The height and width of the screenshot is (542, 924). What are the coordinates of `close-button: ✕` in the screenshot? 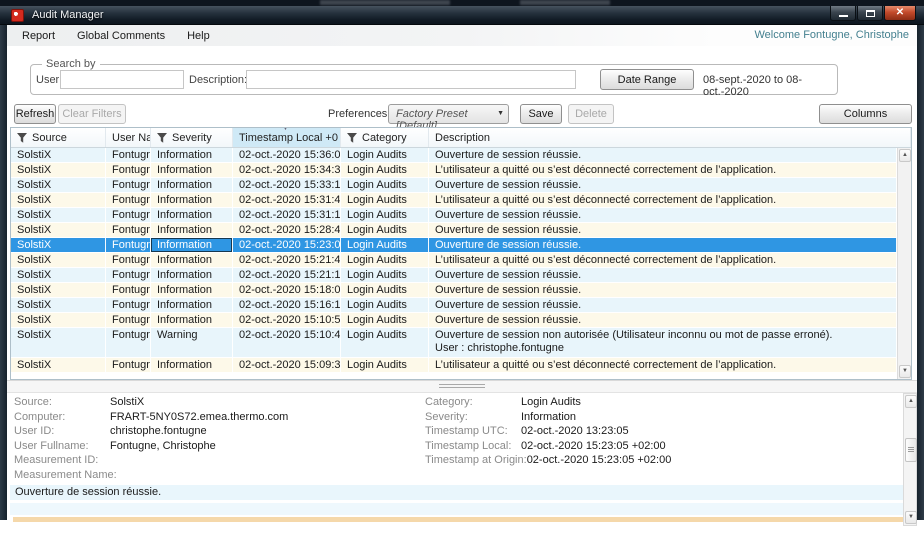 It's located at (900, 13).